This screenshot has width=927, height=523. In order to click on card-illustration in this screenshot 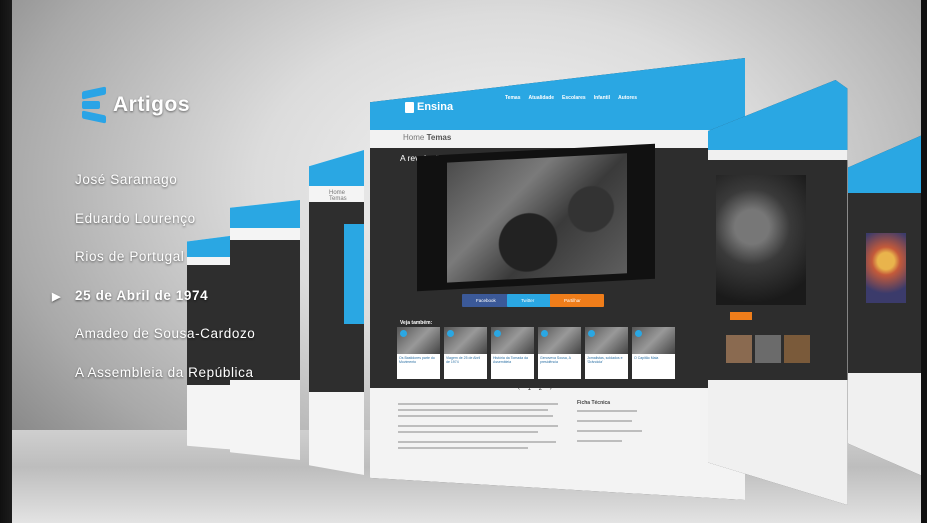, I will do `click(886, 268)`.